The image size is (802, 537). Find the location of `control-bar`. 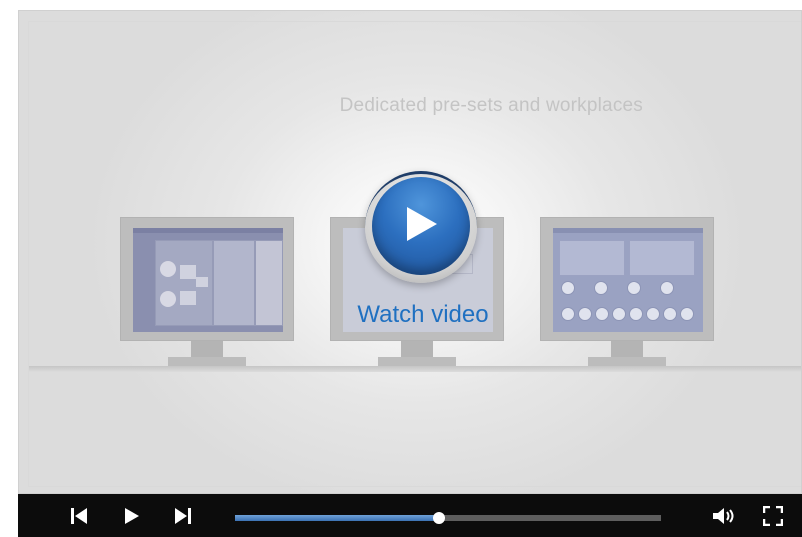

control-bar is located at coordinates (410, 515).